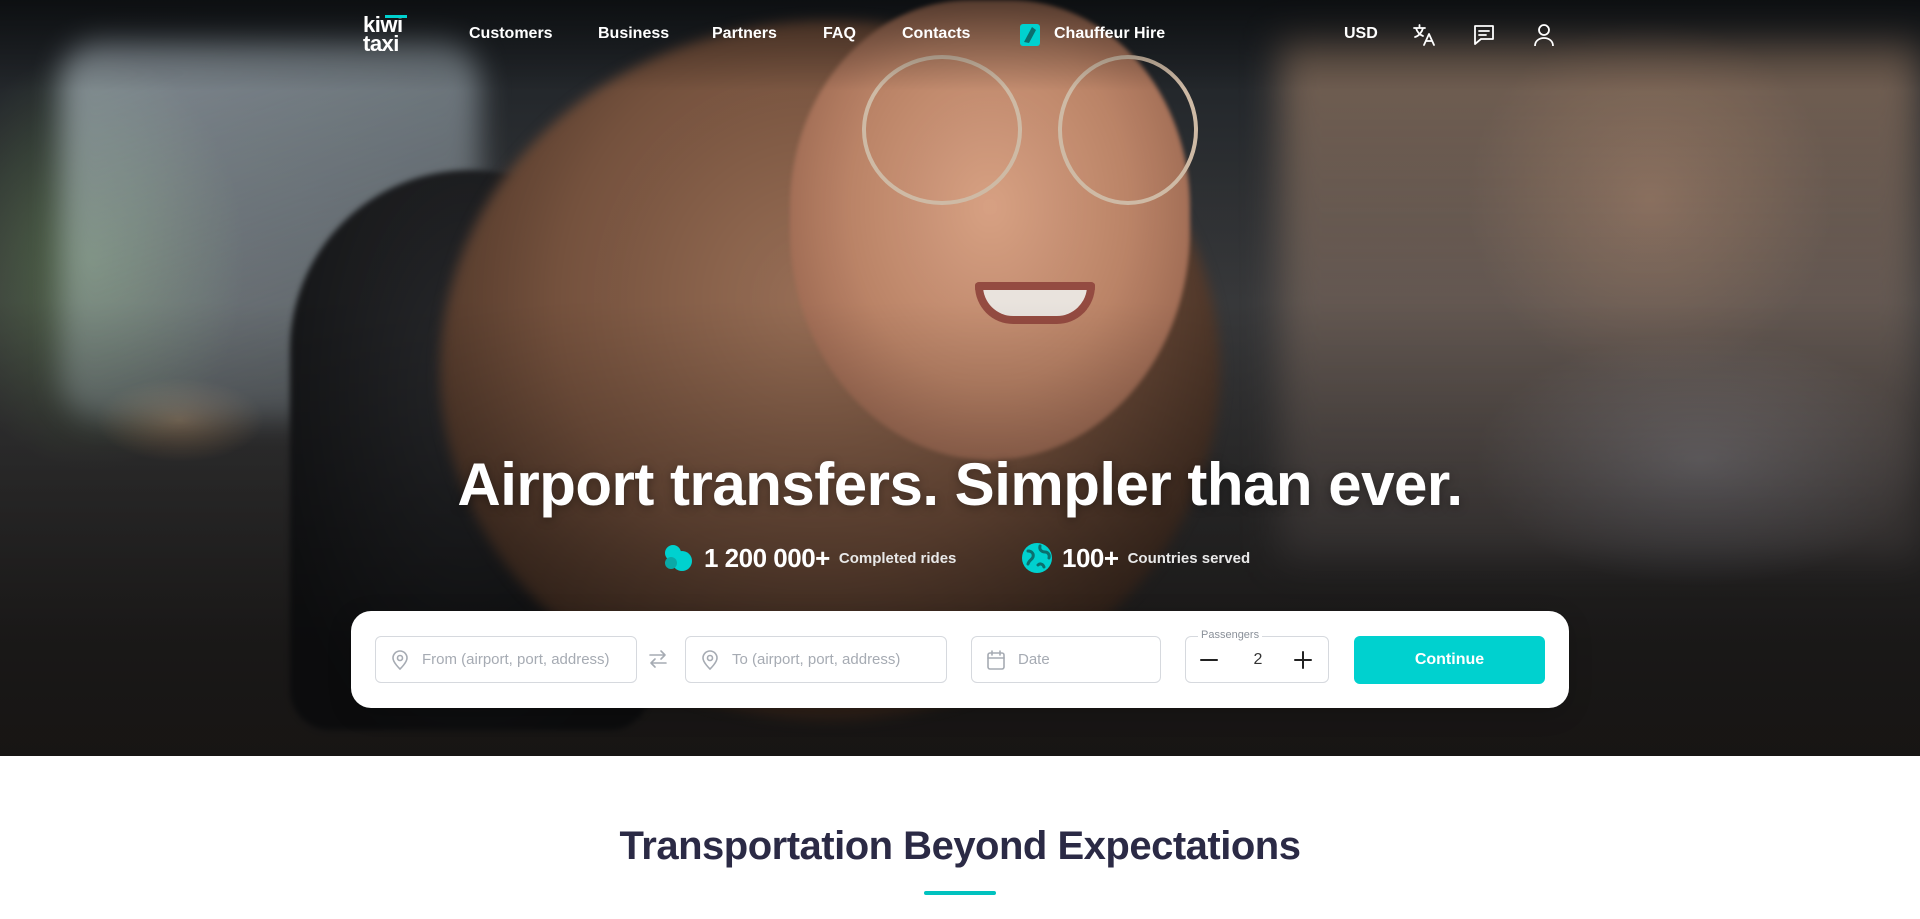  What do you see at coordinates (1209, 660) in the screenshot?
I see `minus-icon` at bounding box center [1209, 660].